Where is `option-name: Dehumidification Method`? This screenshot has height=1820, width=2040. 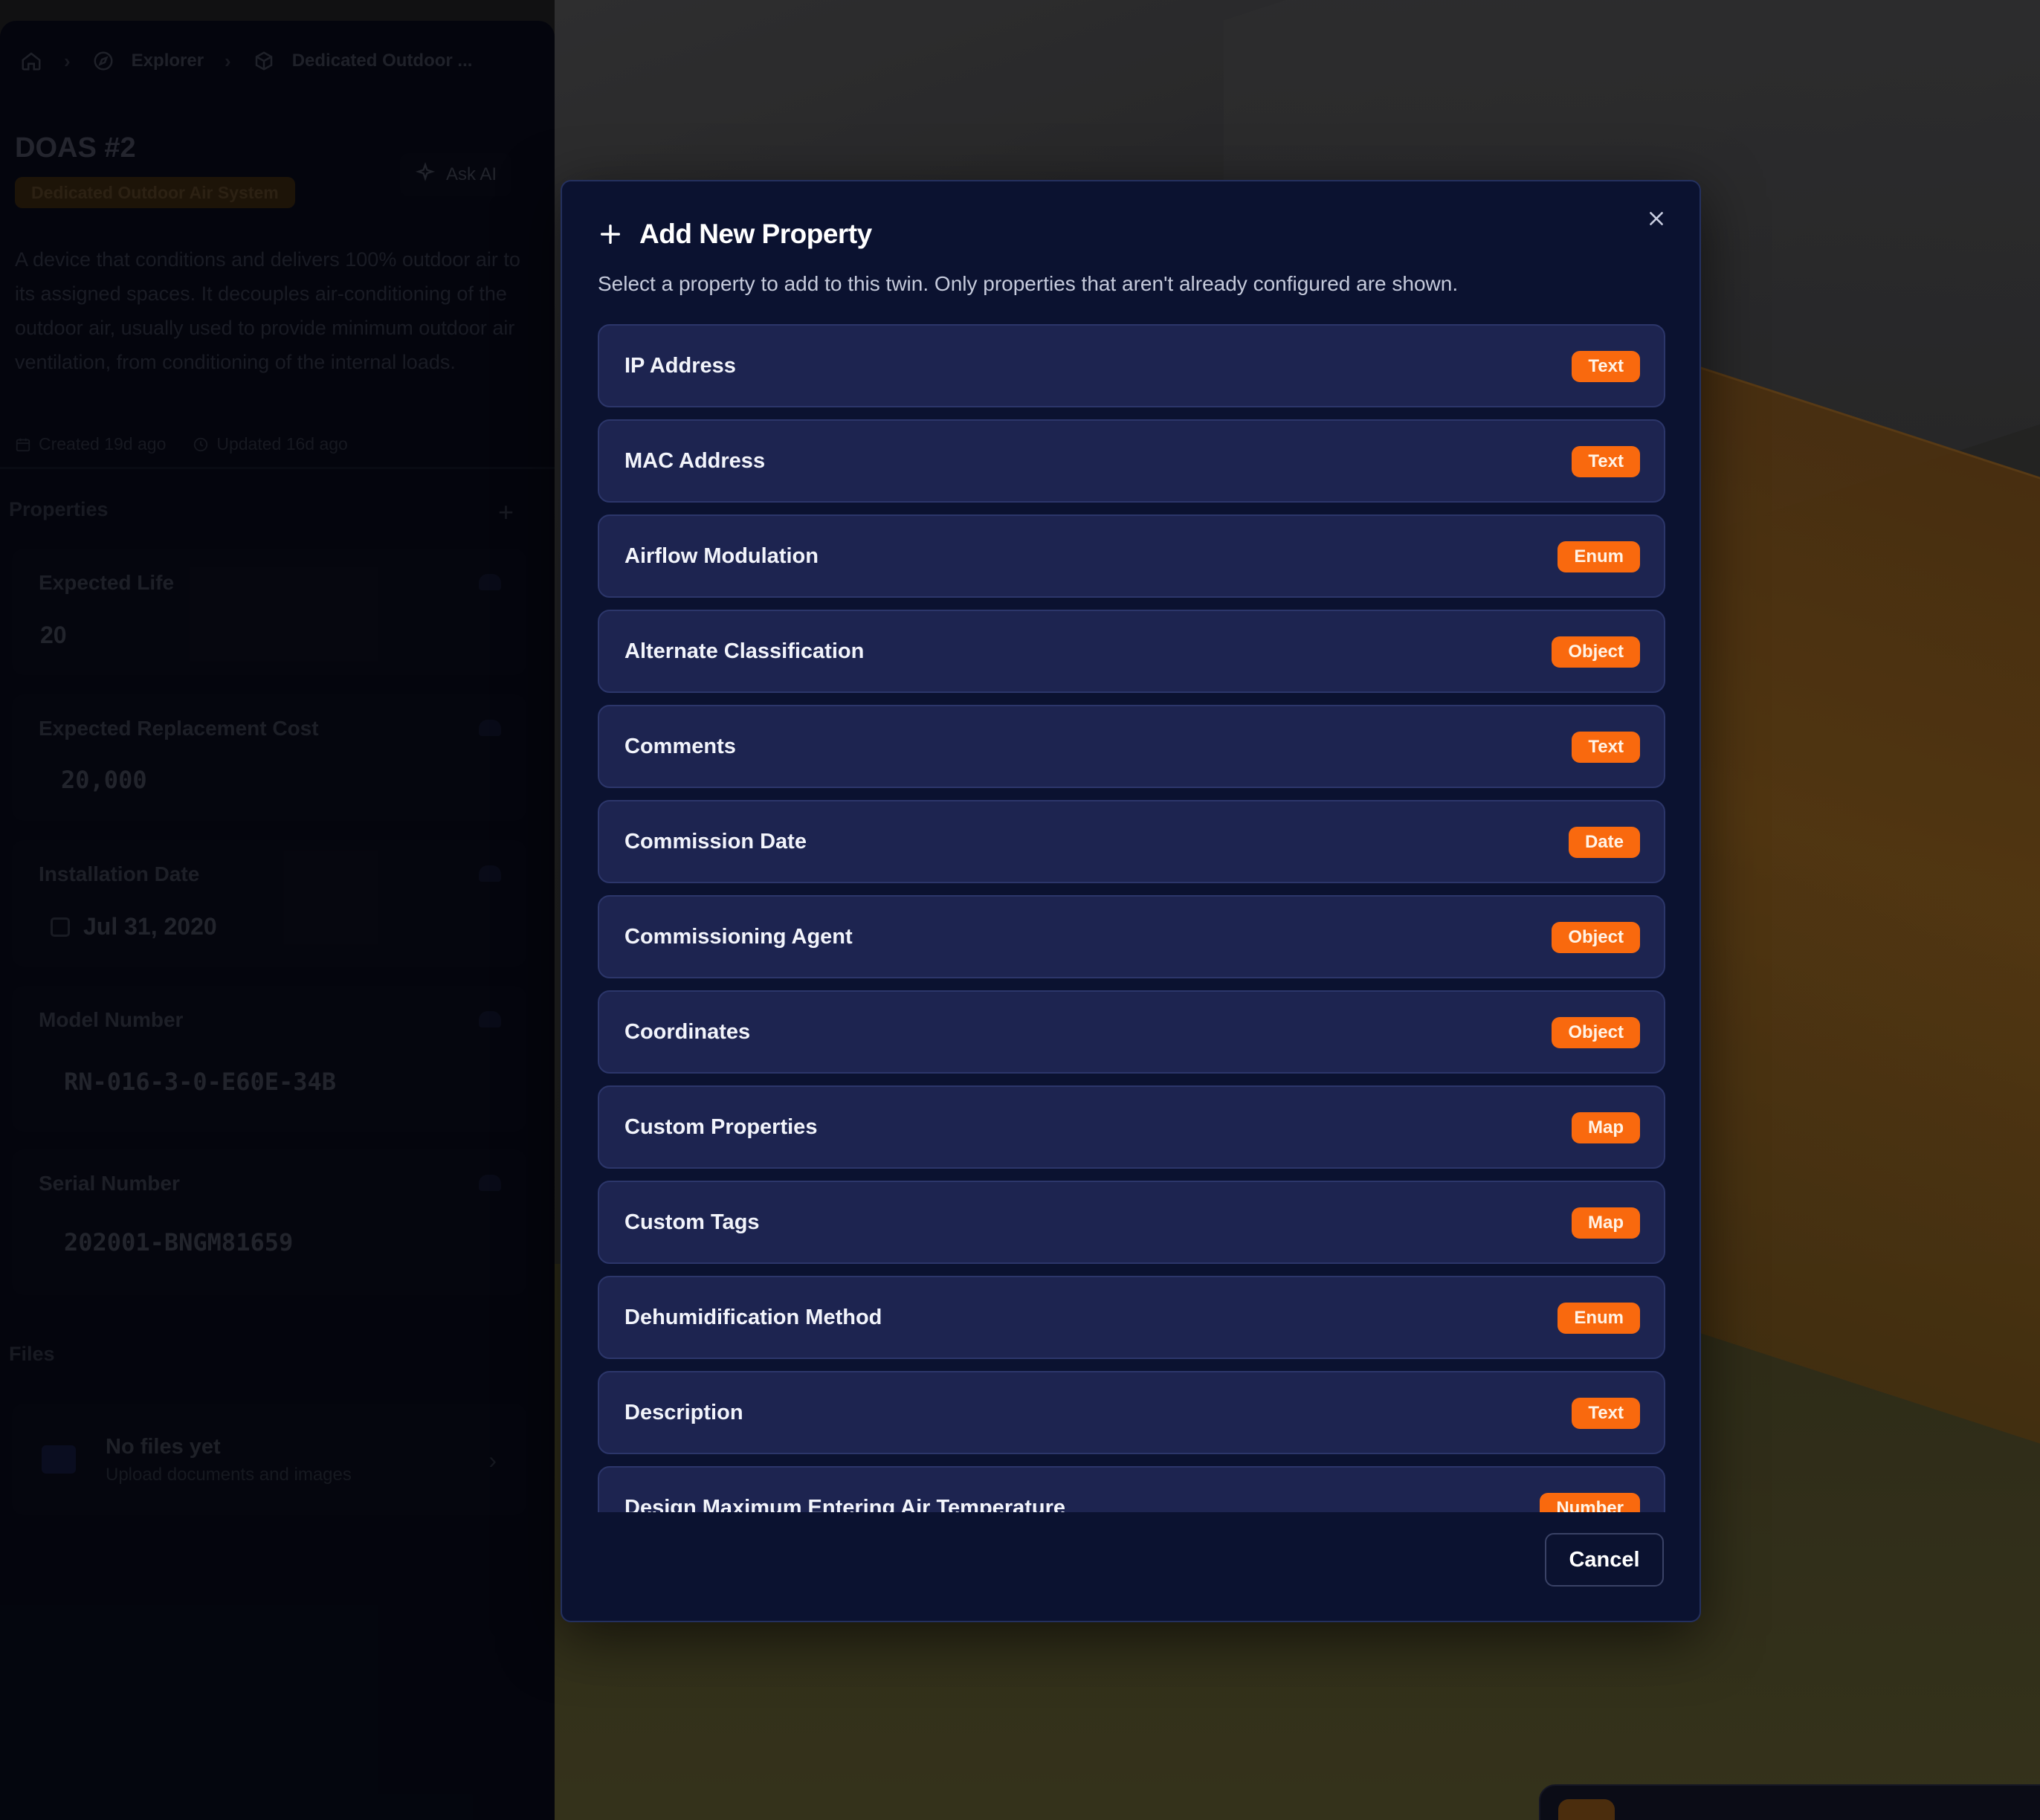 option-name: Dehumidification Method is located at coordinates (753, 1318).